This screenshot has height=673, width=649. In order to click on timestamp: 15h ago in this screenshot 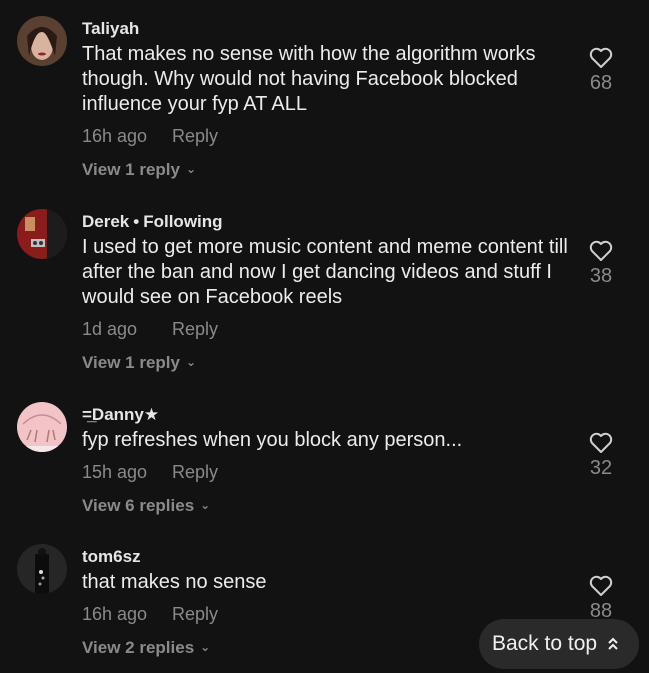, I will do `click(115, 472)`.